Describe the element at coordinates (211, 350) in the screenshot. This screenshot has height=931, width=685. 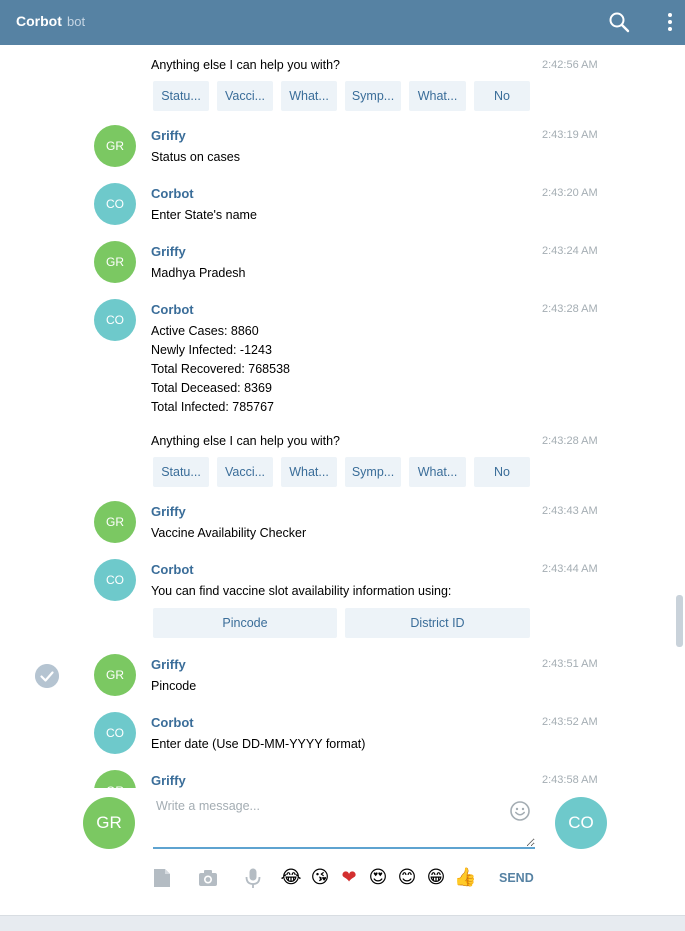
I see `message-text: Newly Infected: -1243` at that location.